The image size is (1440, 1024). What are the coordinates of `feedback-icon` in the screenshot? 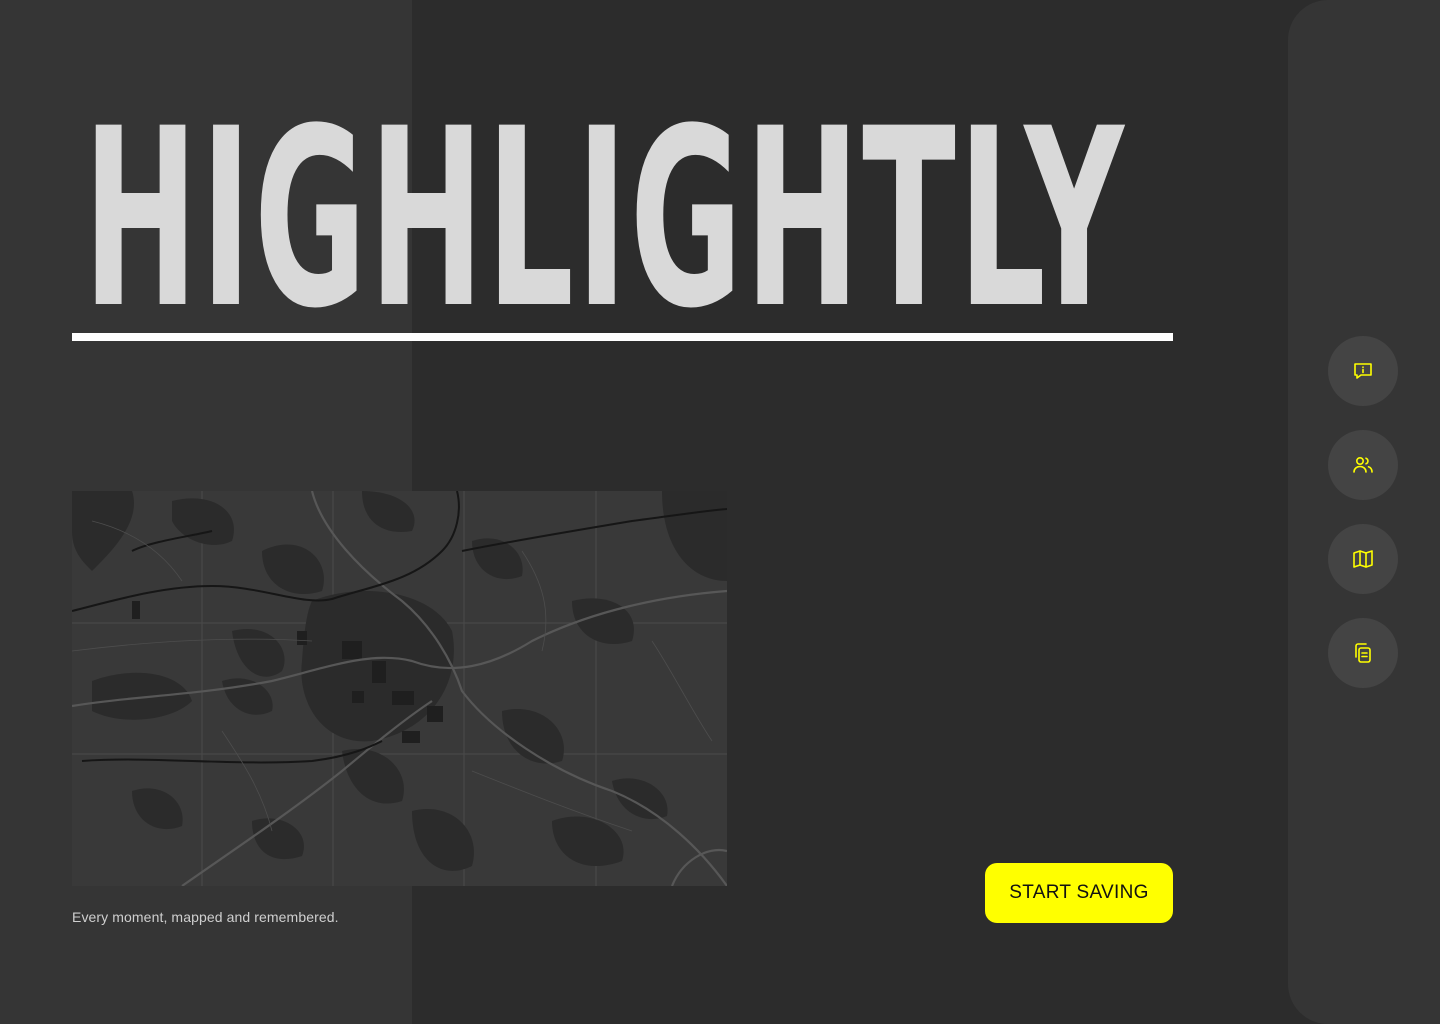 It's located at (1363, 371).